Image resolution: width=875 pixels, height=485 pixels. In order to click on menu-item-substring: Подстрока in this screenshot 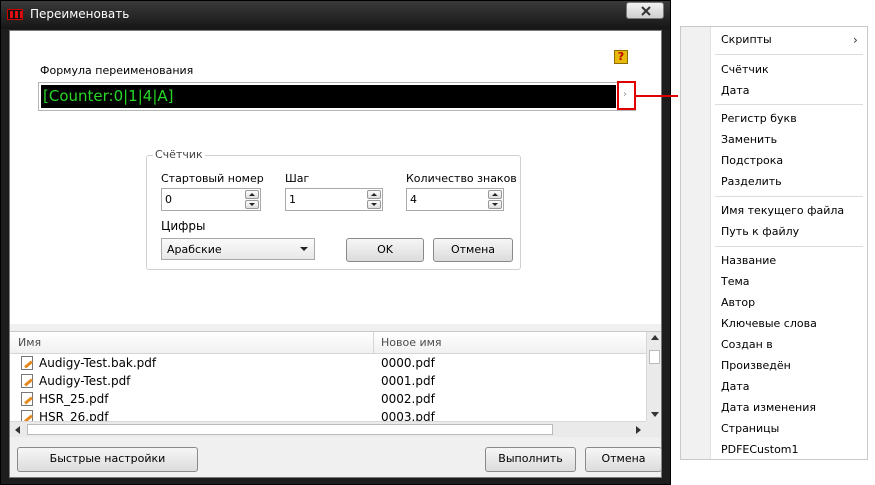, I will do `click(752, 160)`.